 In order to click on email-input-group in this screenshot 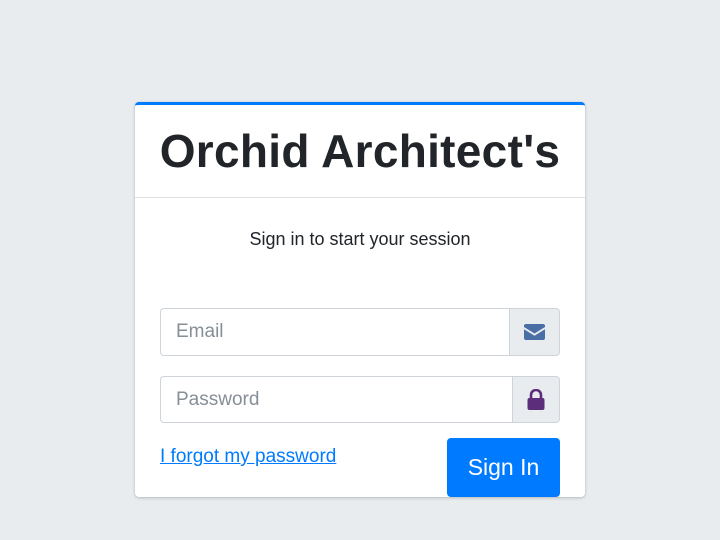, I will do `click(360, 332)`.